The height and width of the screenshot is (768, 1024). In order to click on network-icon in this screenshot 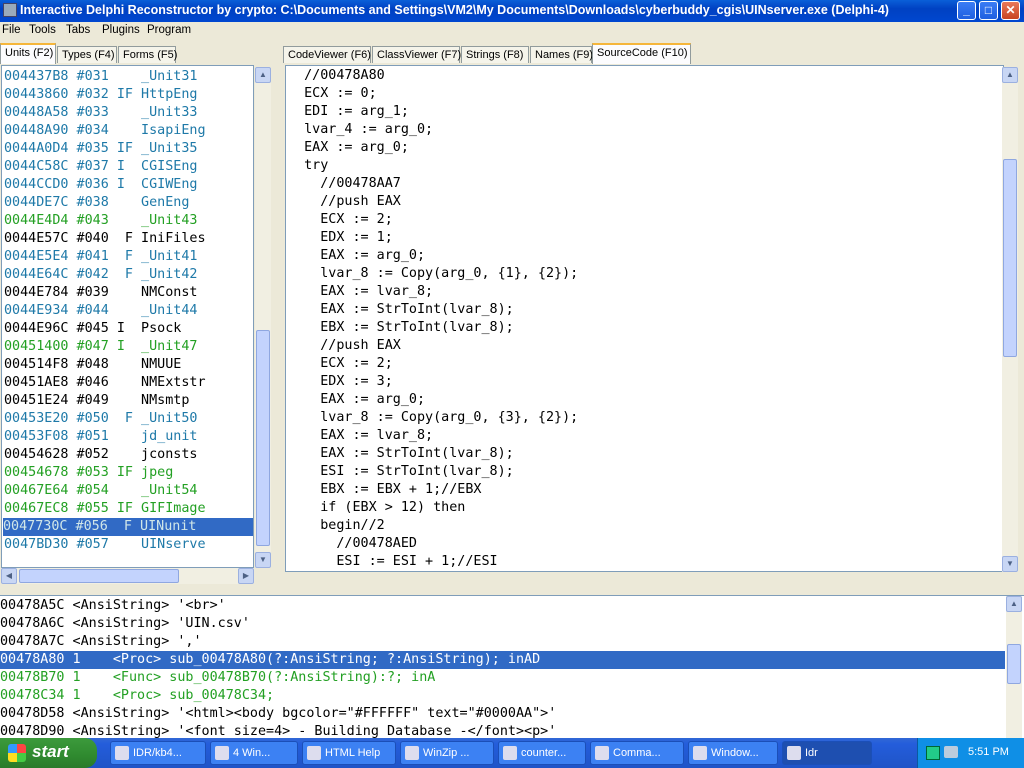, I will do `click(951, 752)`.